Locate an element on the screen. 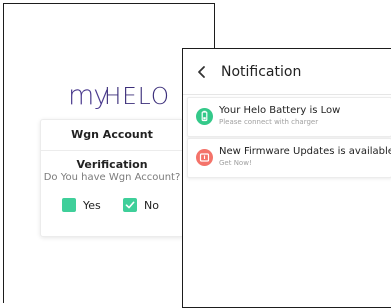  yes-label: Yes is located at coordinates (92, 205).